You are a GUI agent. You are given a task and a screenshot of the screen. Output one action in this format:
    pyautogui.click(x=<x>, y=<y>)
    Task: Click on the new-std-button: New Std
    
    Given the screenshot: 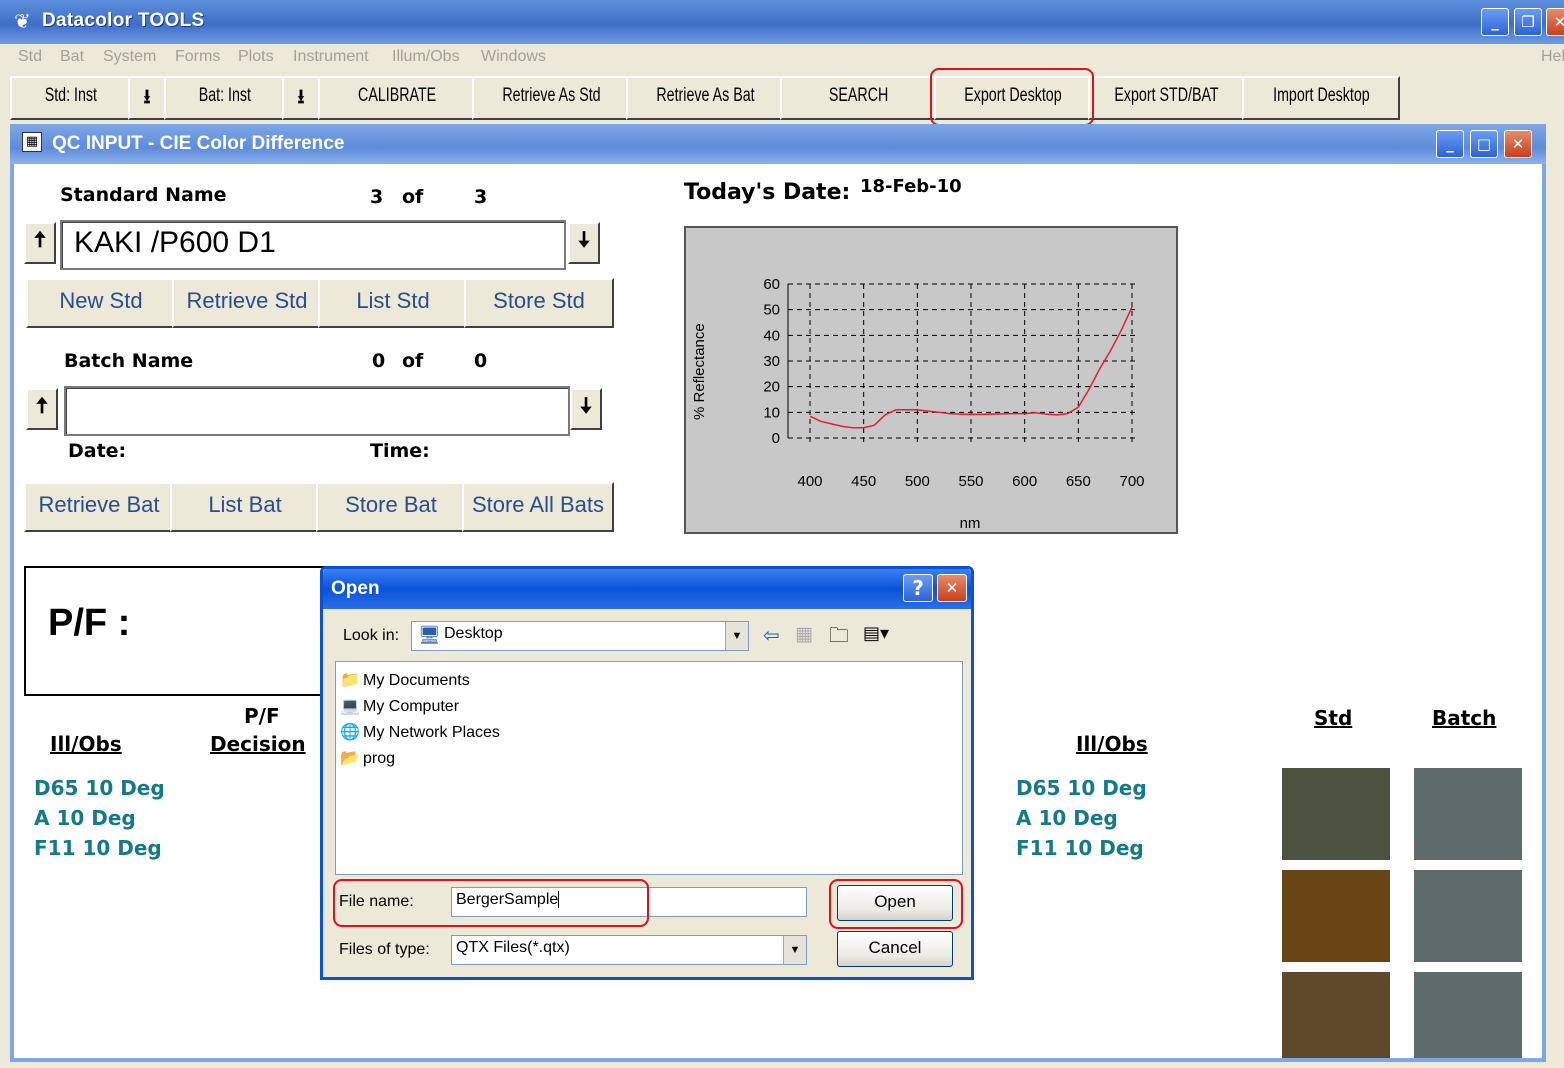 What is the action you would take?
    pyautogui.click(x=101, y=303)
    